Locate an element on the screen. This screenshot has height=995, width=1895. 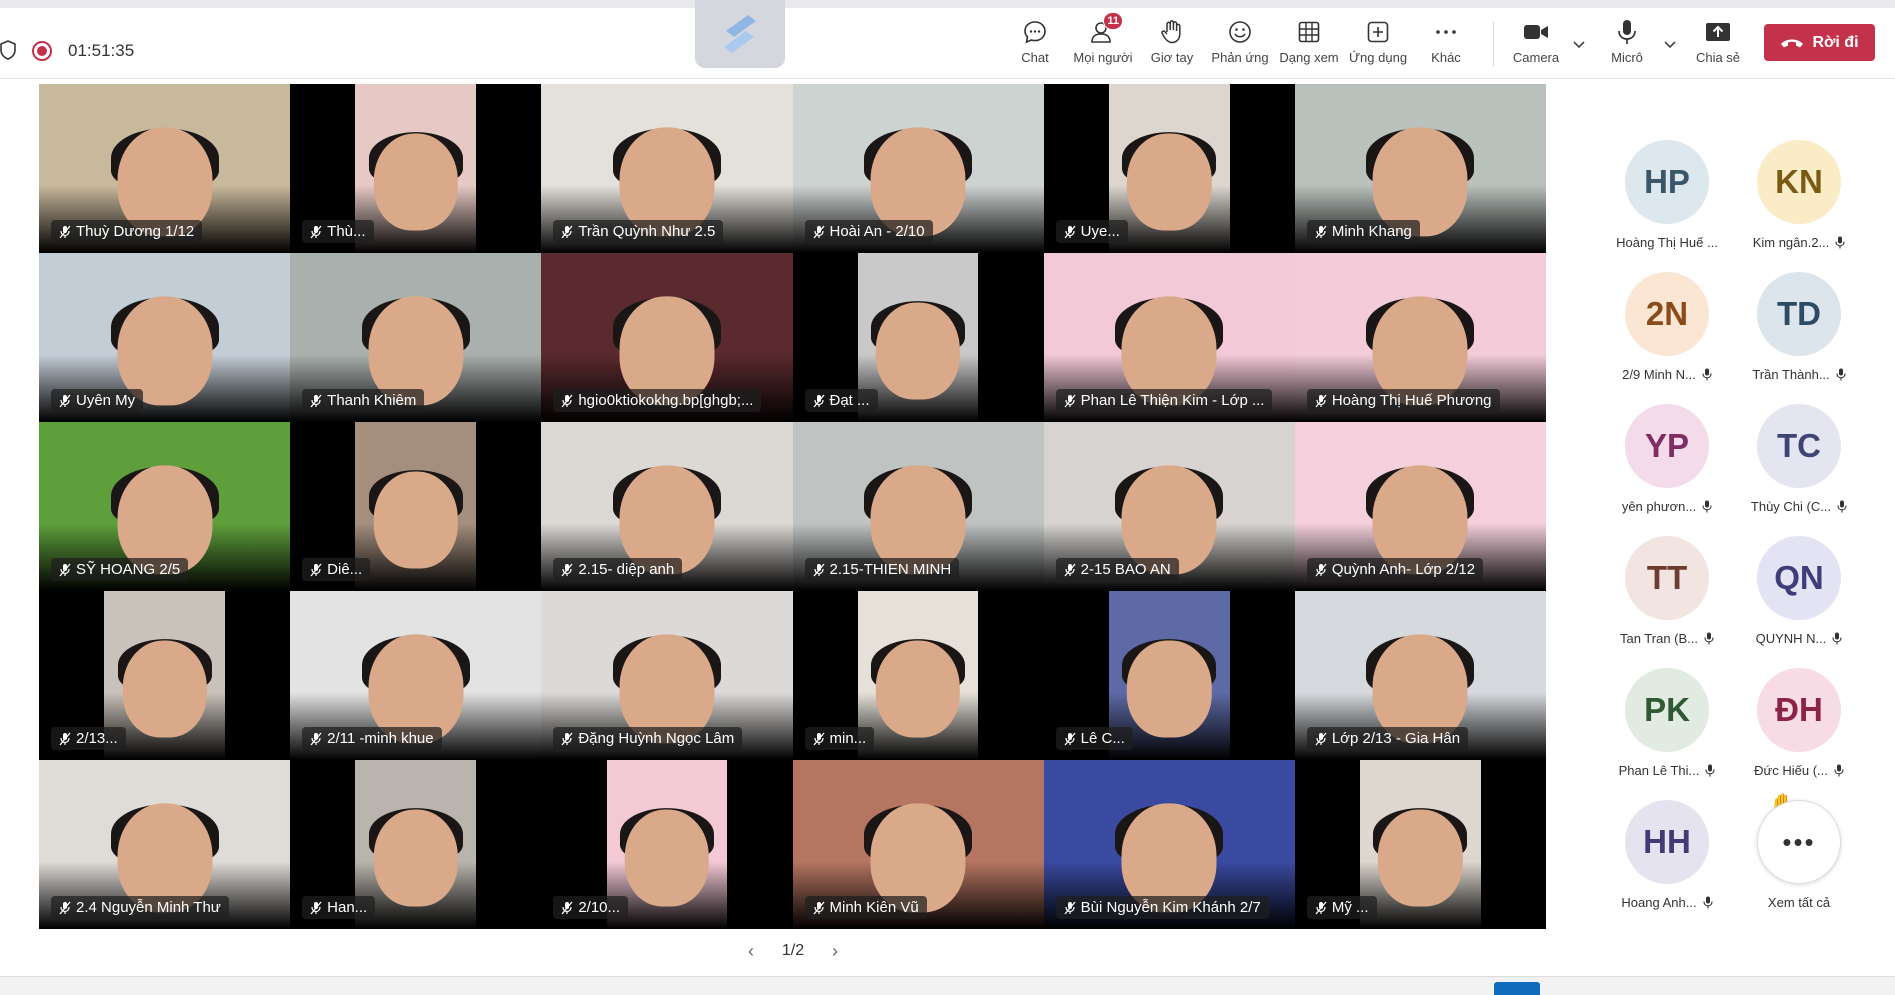
mic-options-chevron-down-icon is located at coordinates (1670, 44).